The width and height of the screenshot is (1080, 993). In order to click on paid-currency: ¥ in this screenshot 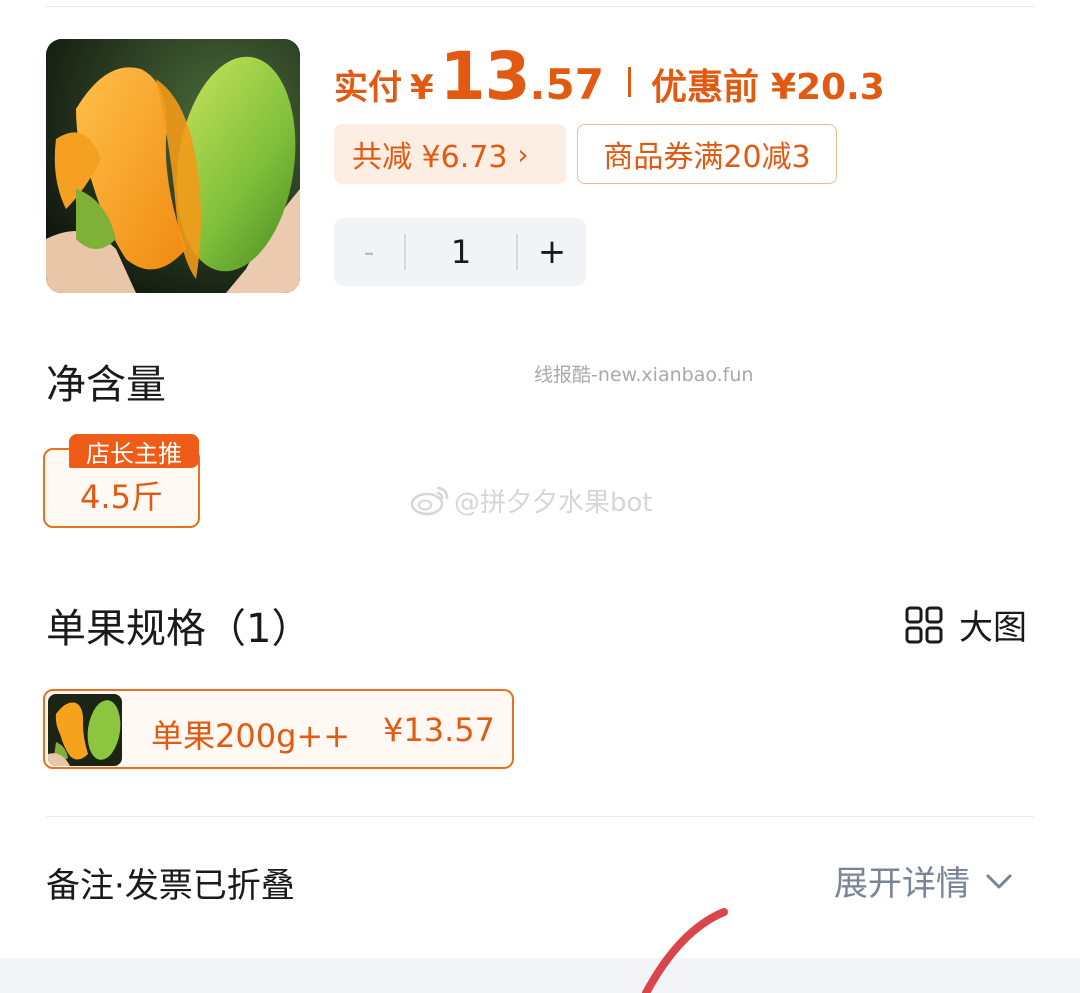, I will do `click(422, 88)`.